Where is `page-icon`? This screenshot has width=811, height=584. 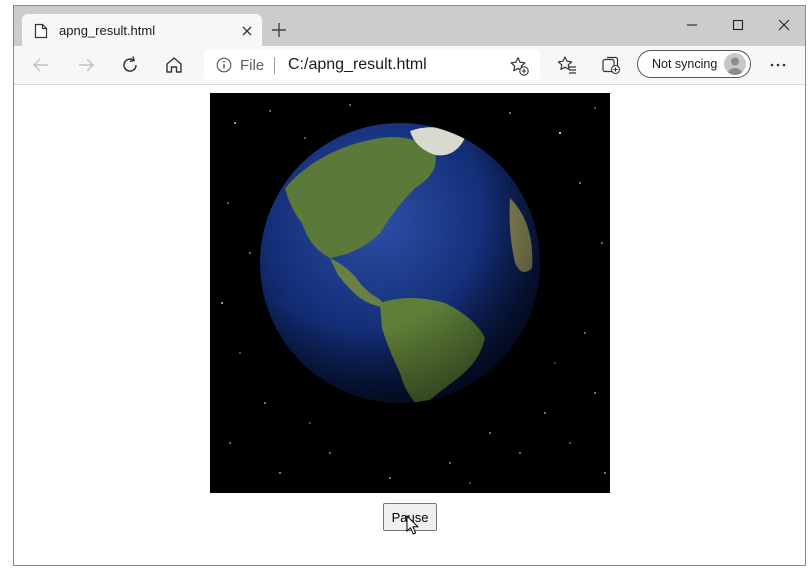 page-icon is located at coordinates (41, 31).